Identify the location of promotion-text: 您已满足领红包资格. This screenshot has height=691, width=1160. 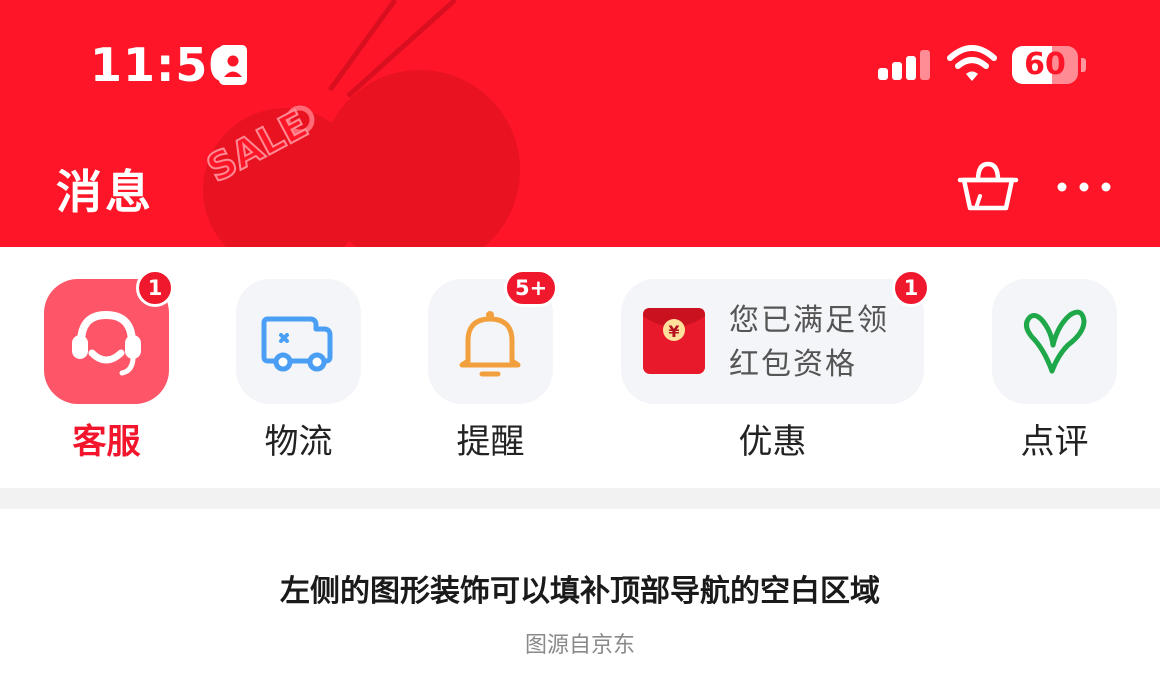
(809, 342).